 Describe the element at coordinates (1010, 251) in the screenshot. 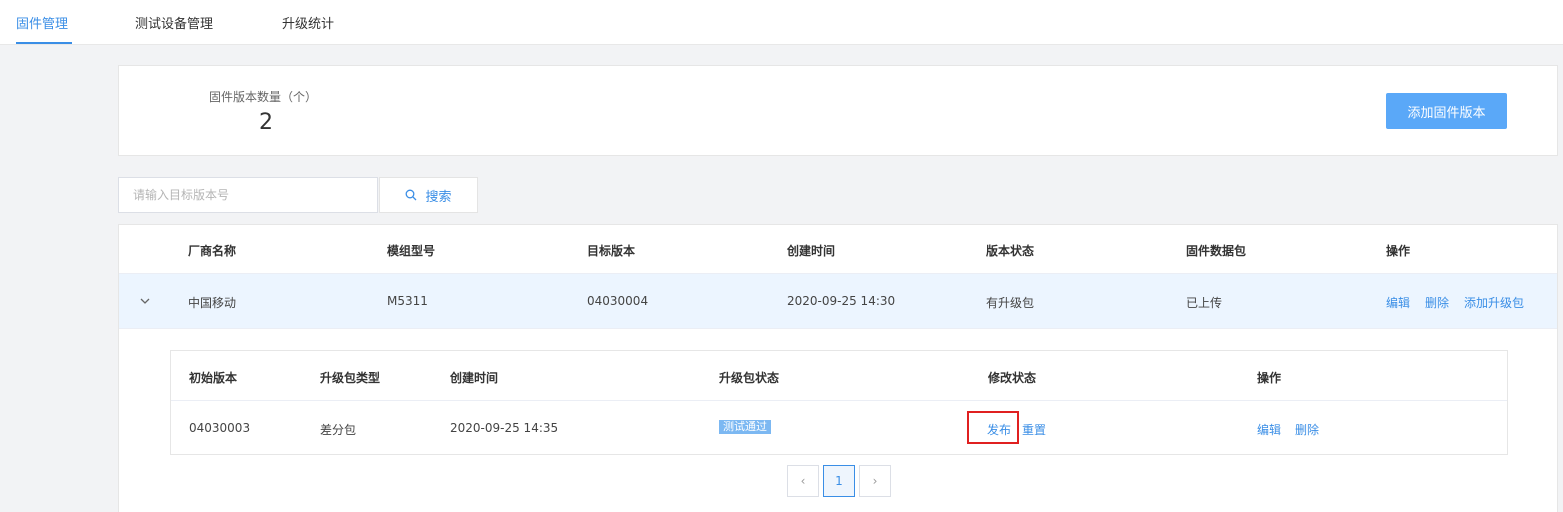

I see `col-version-status: 版本状态` at that location.